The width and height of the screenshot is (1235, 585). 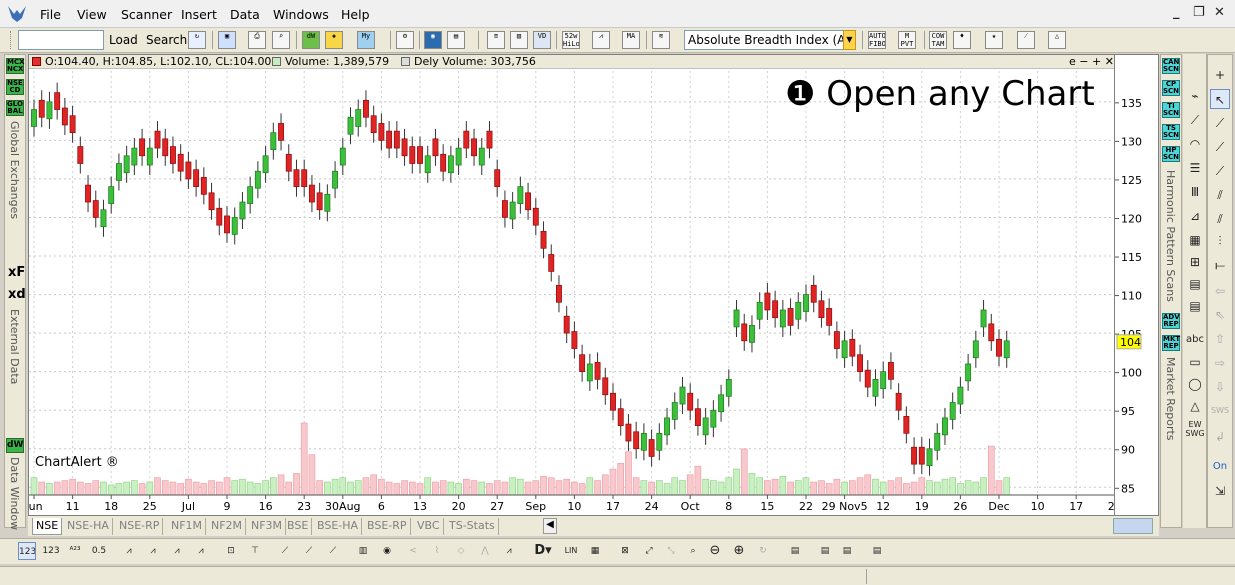 What do you see at coordinates (1195, 120) in the screenshot?
I see `line-tool-icon: ⟋` at bounding box center [1195, 120].